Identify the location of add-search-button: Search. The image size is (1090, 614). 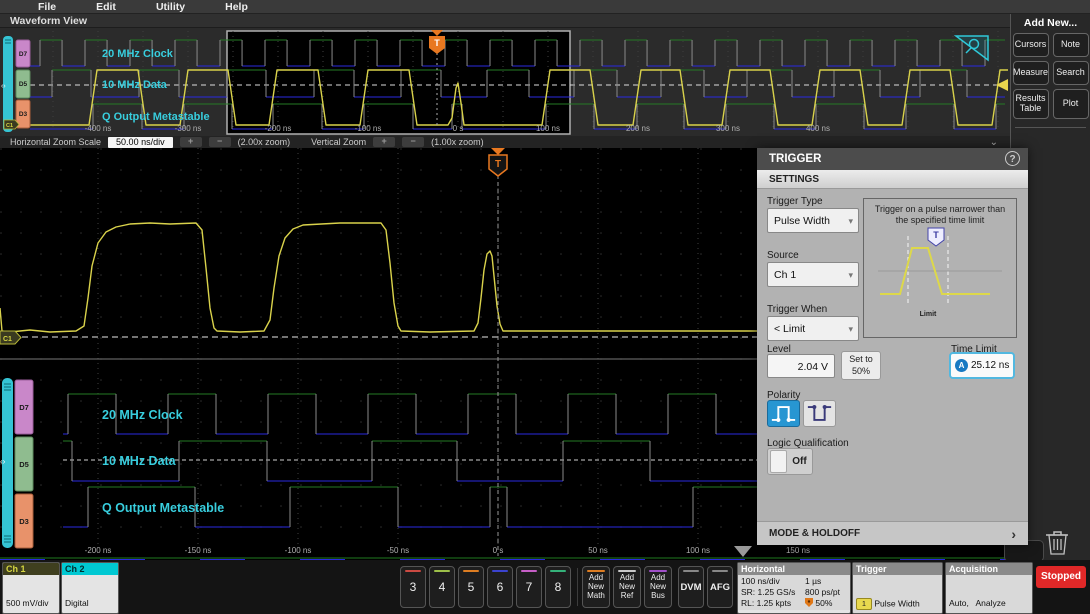
(1070, 73).